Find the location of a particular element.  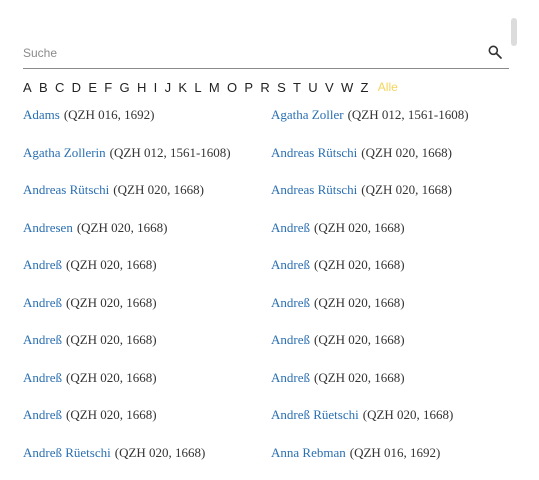

alphabet-letter-p: P is located at coordinates (248, 87).